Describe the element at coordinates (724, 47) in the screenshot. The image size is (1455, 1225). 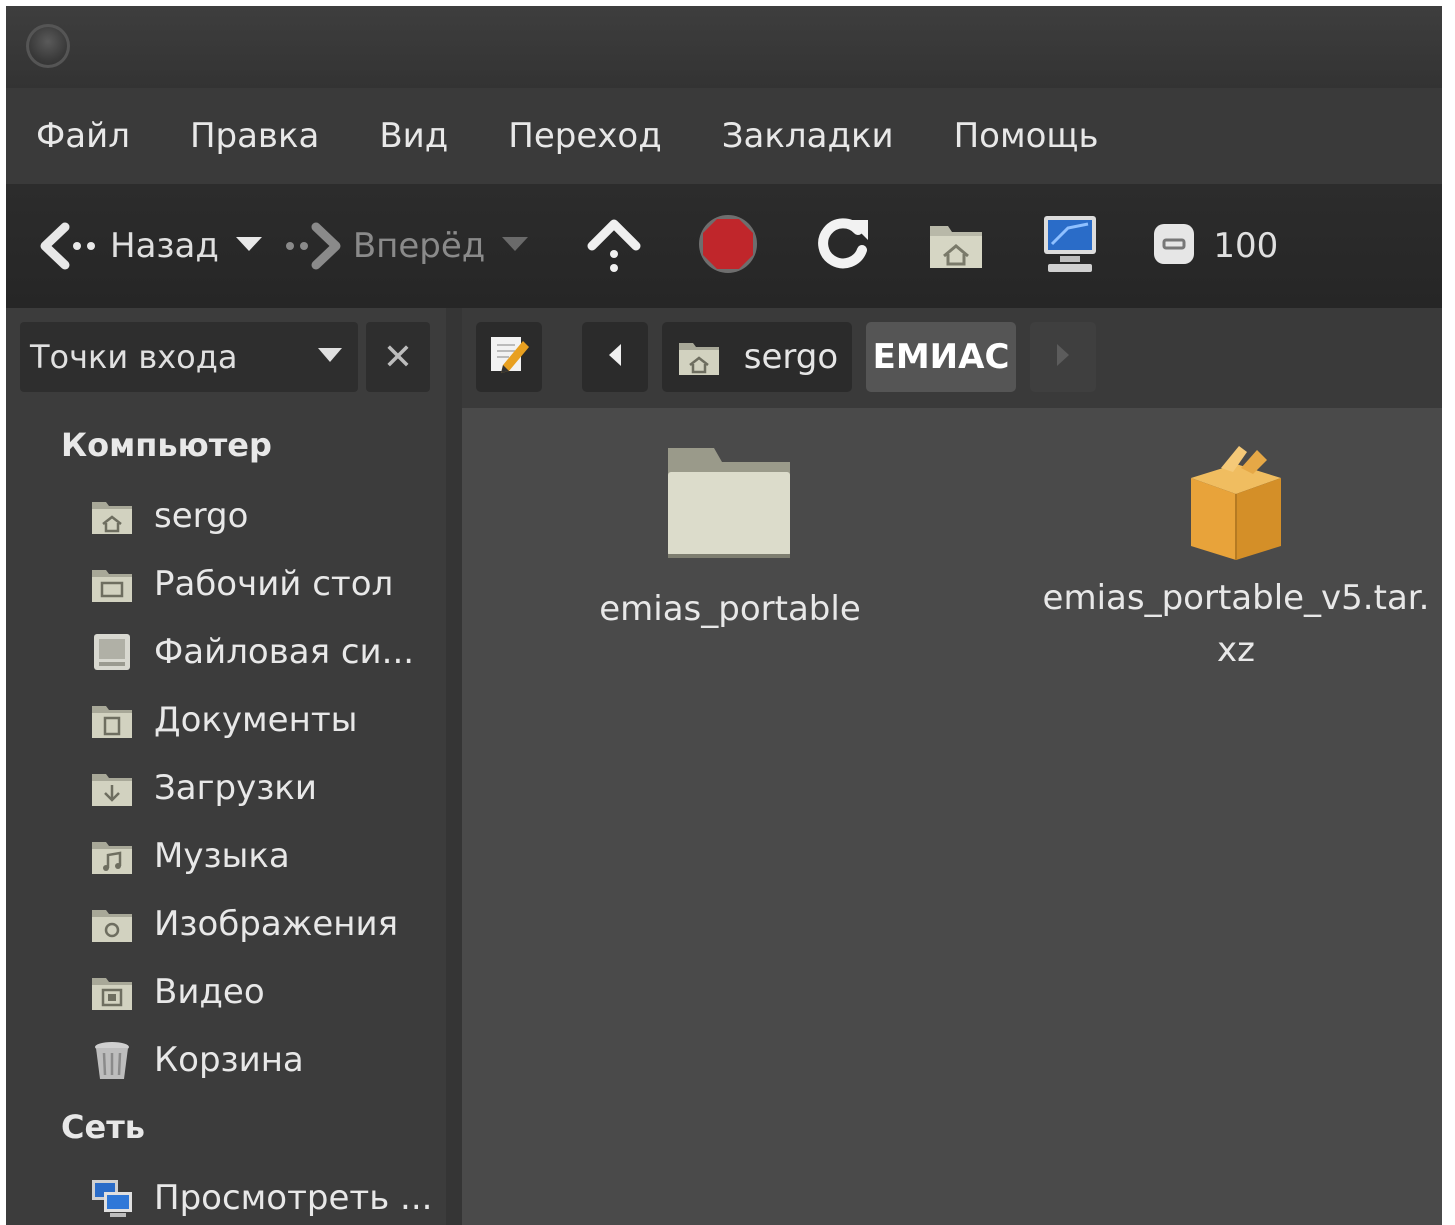
I see `title-bar` at that location.